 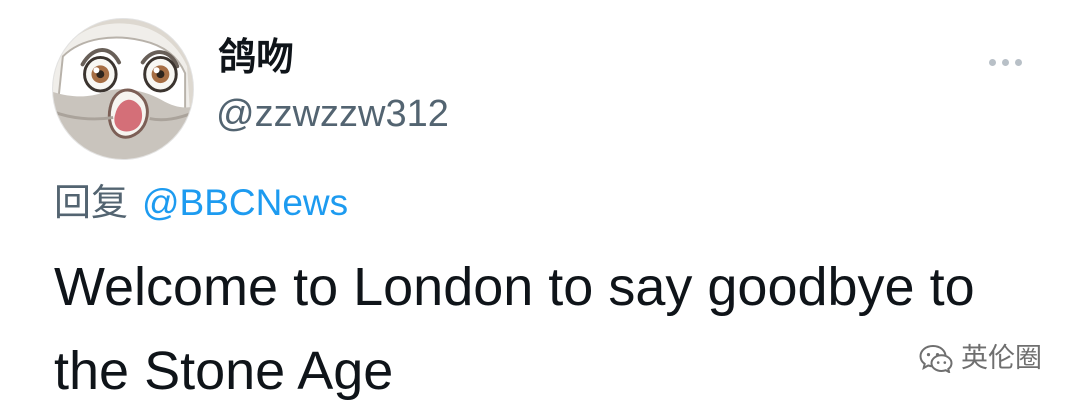 I want to click on reply-mention-link: @BBCNews, so click(x=245, y=202).